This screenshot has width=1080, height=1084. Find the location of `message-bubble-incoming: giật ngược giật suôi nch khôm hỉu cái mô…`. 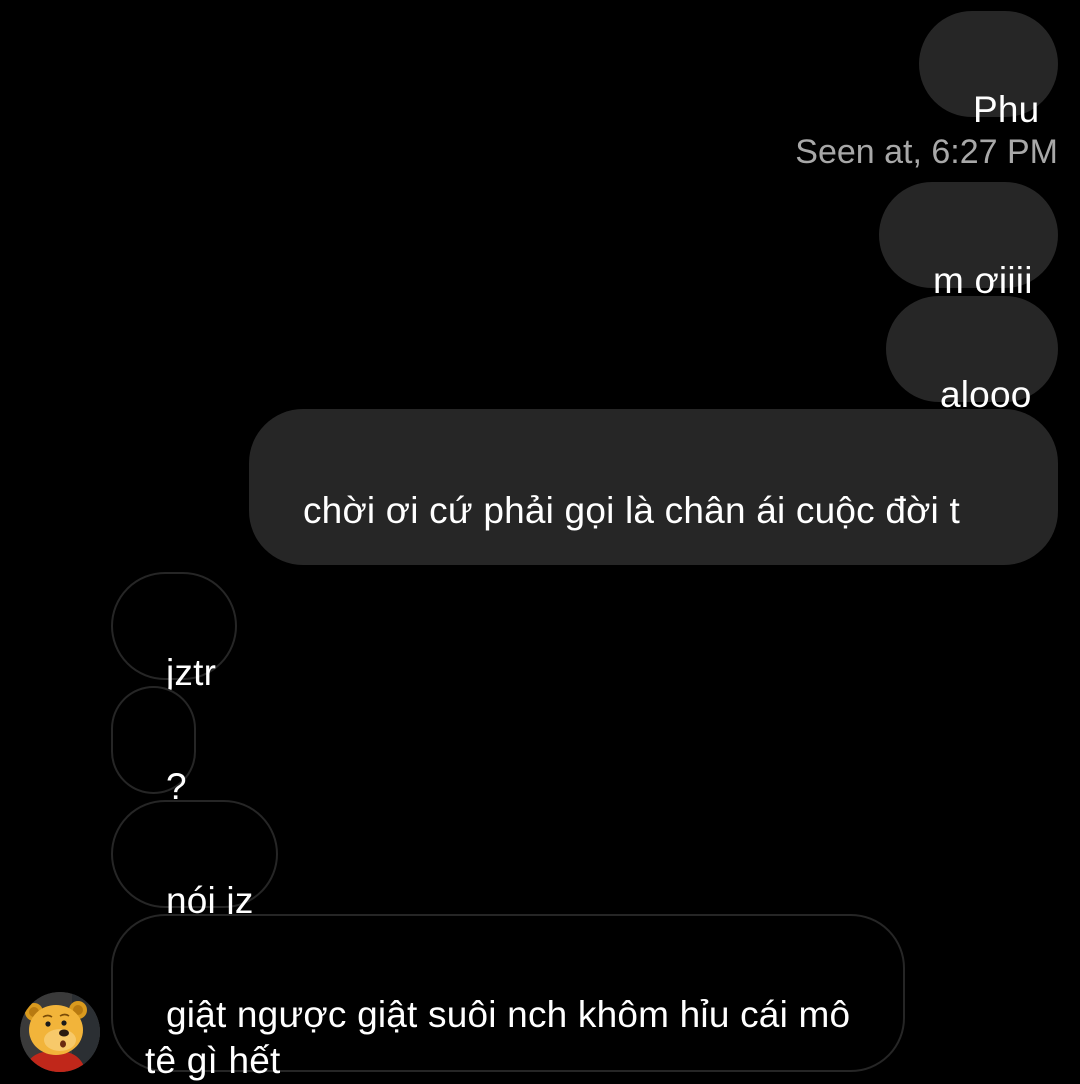

message-bubble-incoming: giật ngược giật suôi nch khôm hỉu cái mô… is located at coordinates (508, 997).